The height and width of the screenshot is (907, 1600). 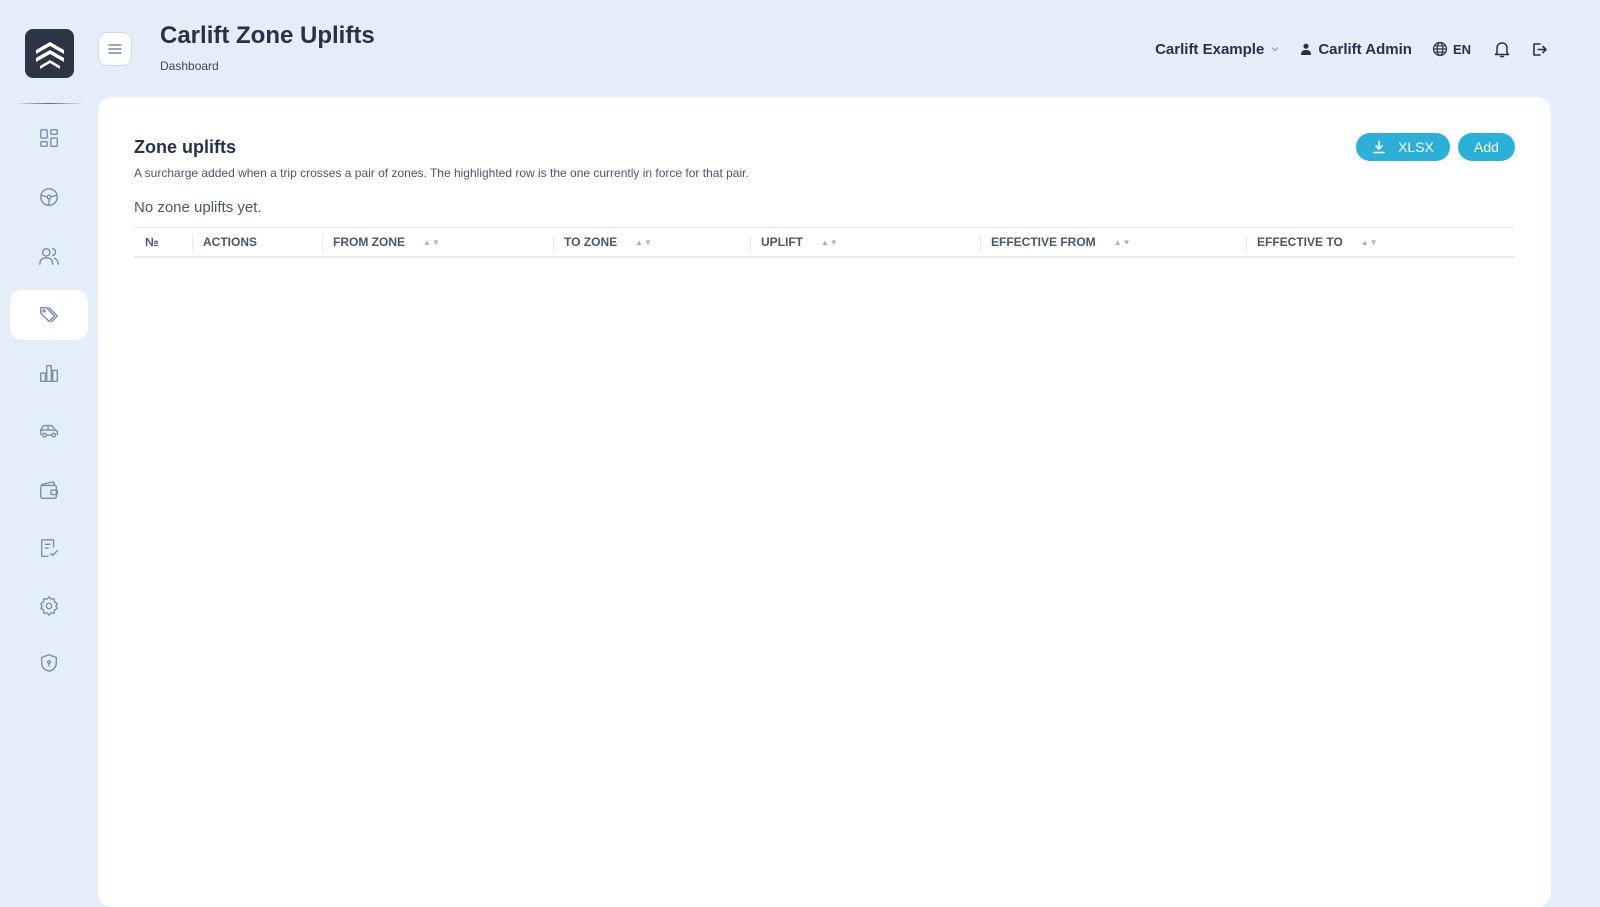 I want to click on sidebar-item-security, so click(x=49, y=663).